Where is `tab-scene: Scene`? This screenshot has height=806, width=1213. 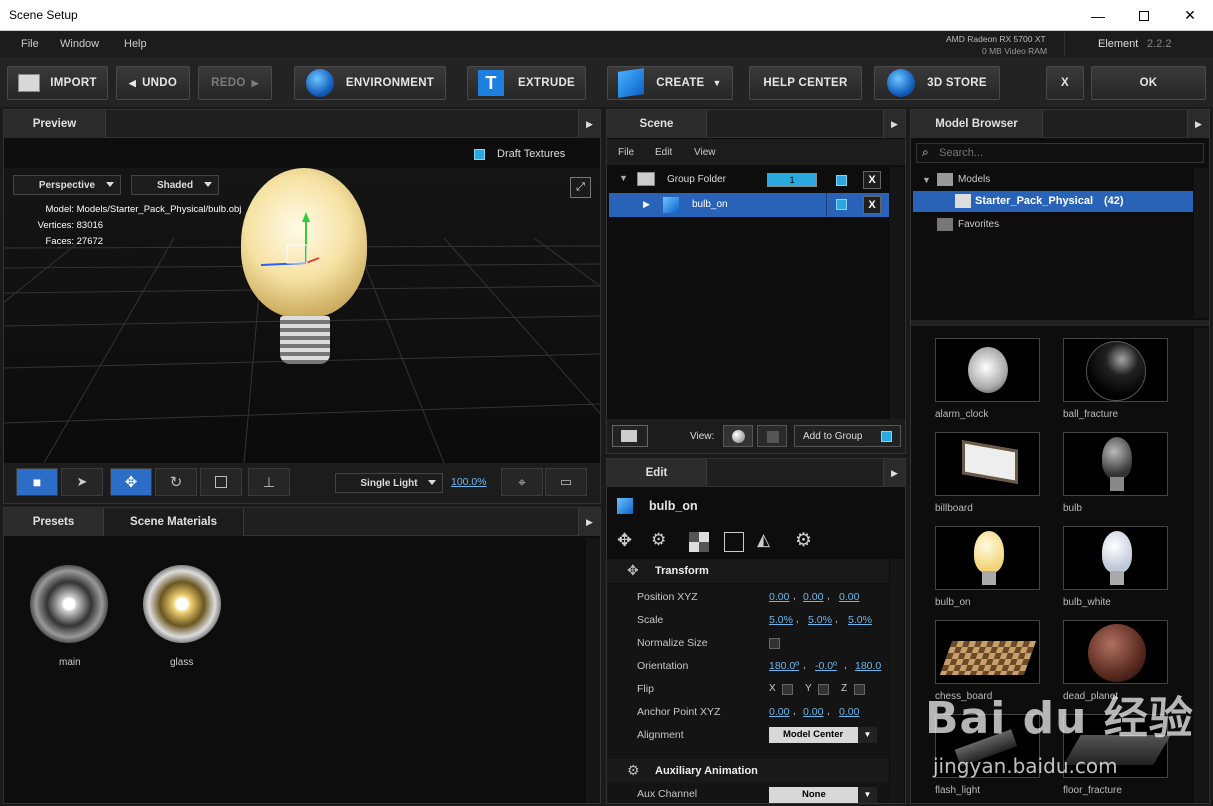
tab-scene: Scene is located at coordinates (657, 124).